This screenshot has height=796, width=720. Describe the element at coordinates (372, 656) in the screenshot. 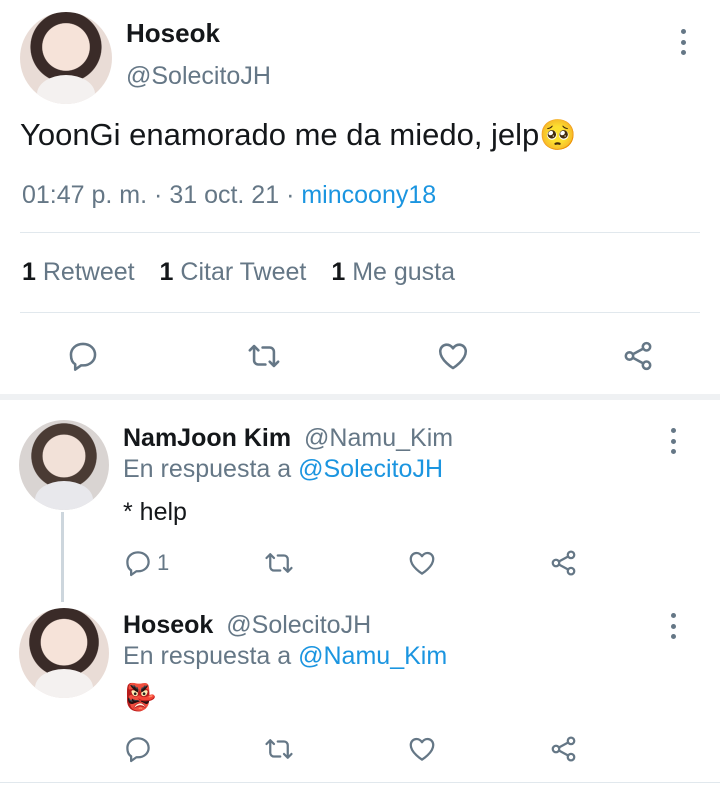

I see `reply-to-link: @Namu_Kim` at that location.